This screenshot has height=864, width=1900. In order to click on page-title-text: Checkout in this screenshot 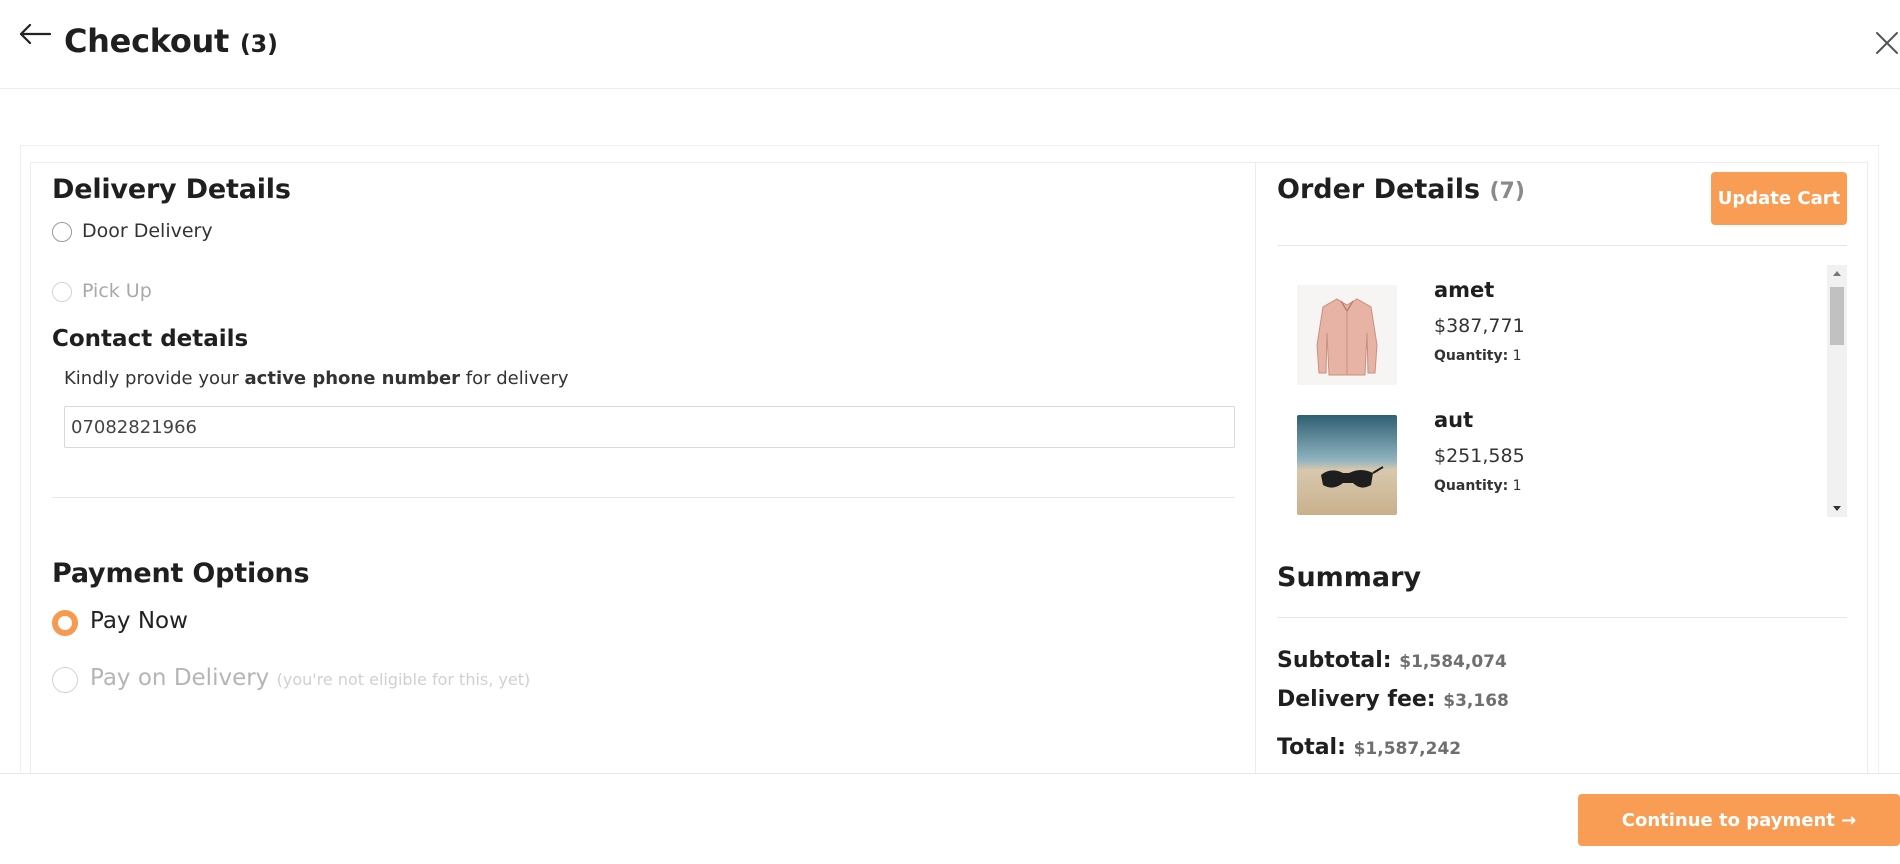, I will do `click(147, 41)`.